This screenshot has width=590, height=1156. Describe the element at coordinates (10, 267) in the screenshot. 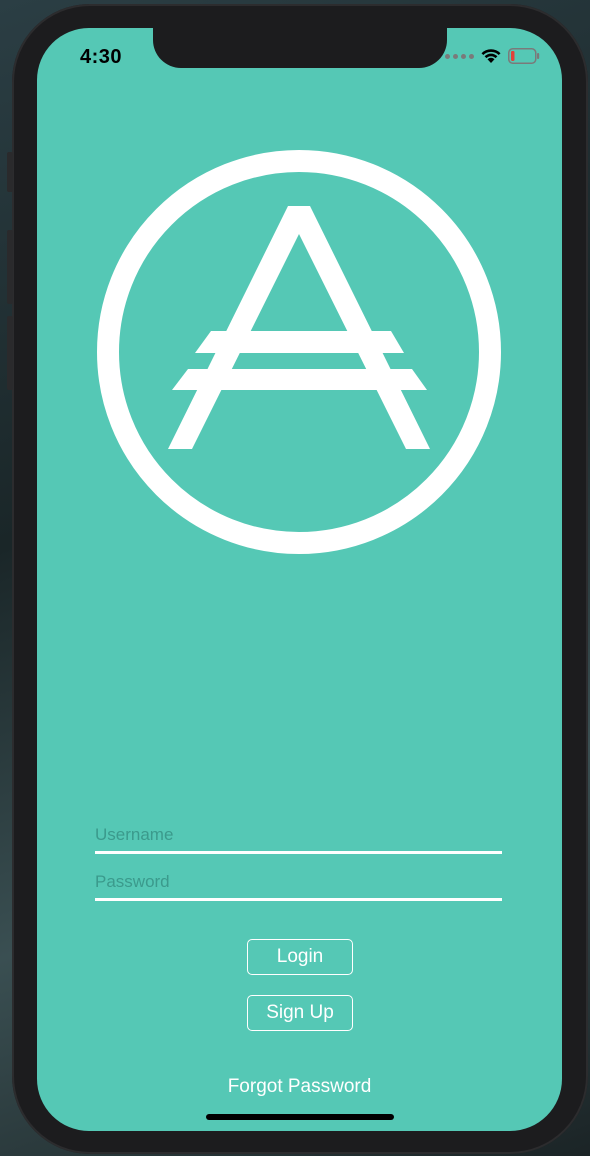

I see `side-button-volume-up` at that location.